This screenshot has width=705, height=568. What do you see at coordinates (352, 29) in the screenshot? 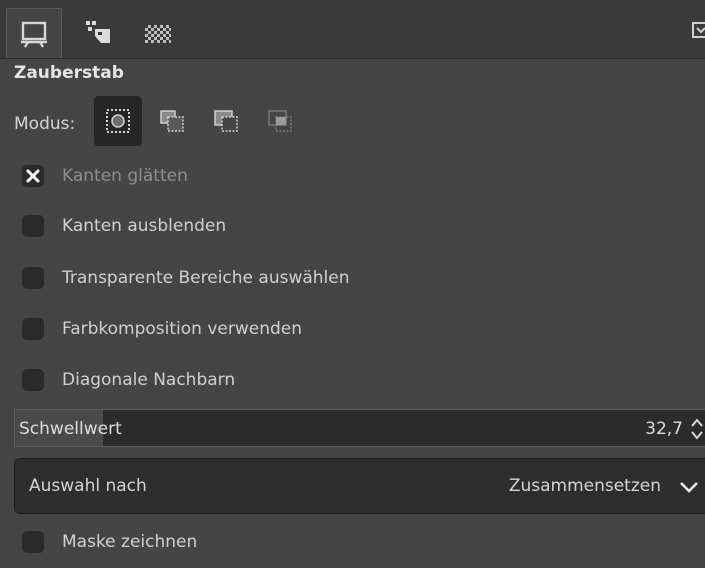
I see `dock-tab-bar` at bounding box center [352, 29].